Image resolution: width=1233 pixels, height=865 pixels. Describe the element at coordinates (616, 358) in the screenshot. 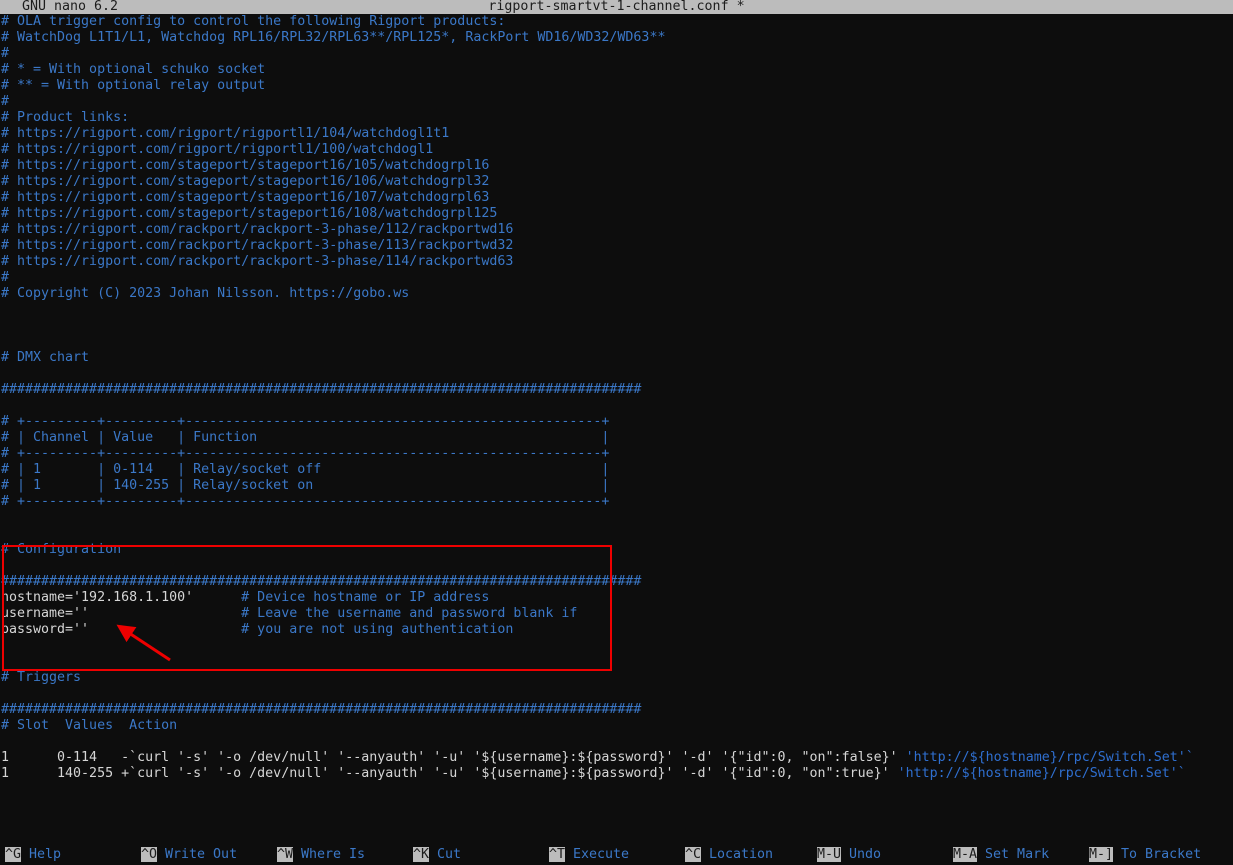

I see `editor-line: # DMX chart` at that location.